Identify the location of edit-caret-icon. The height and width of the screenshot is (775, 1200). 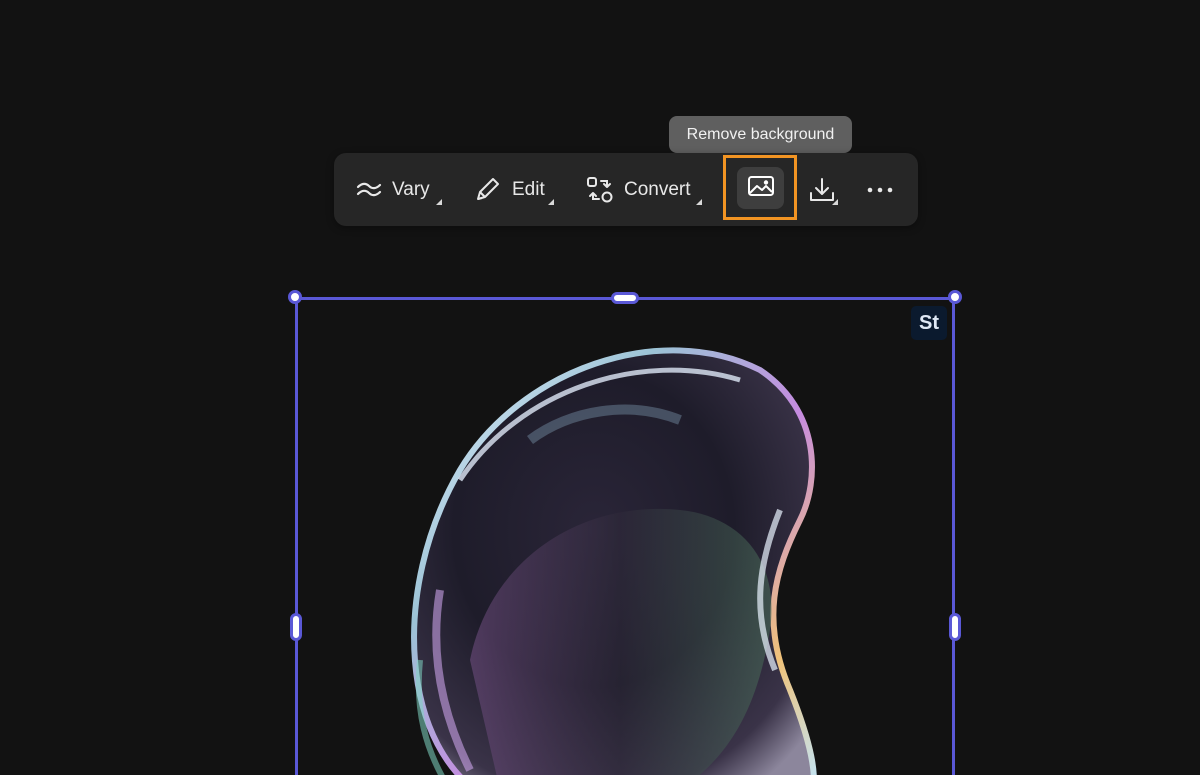
(551, 202).